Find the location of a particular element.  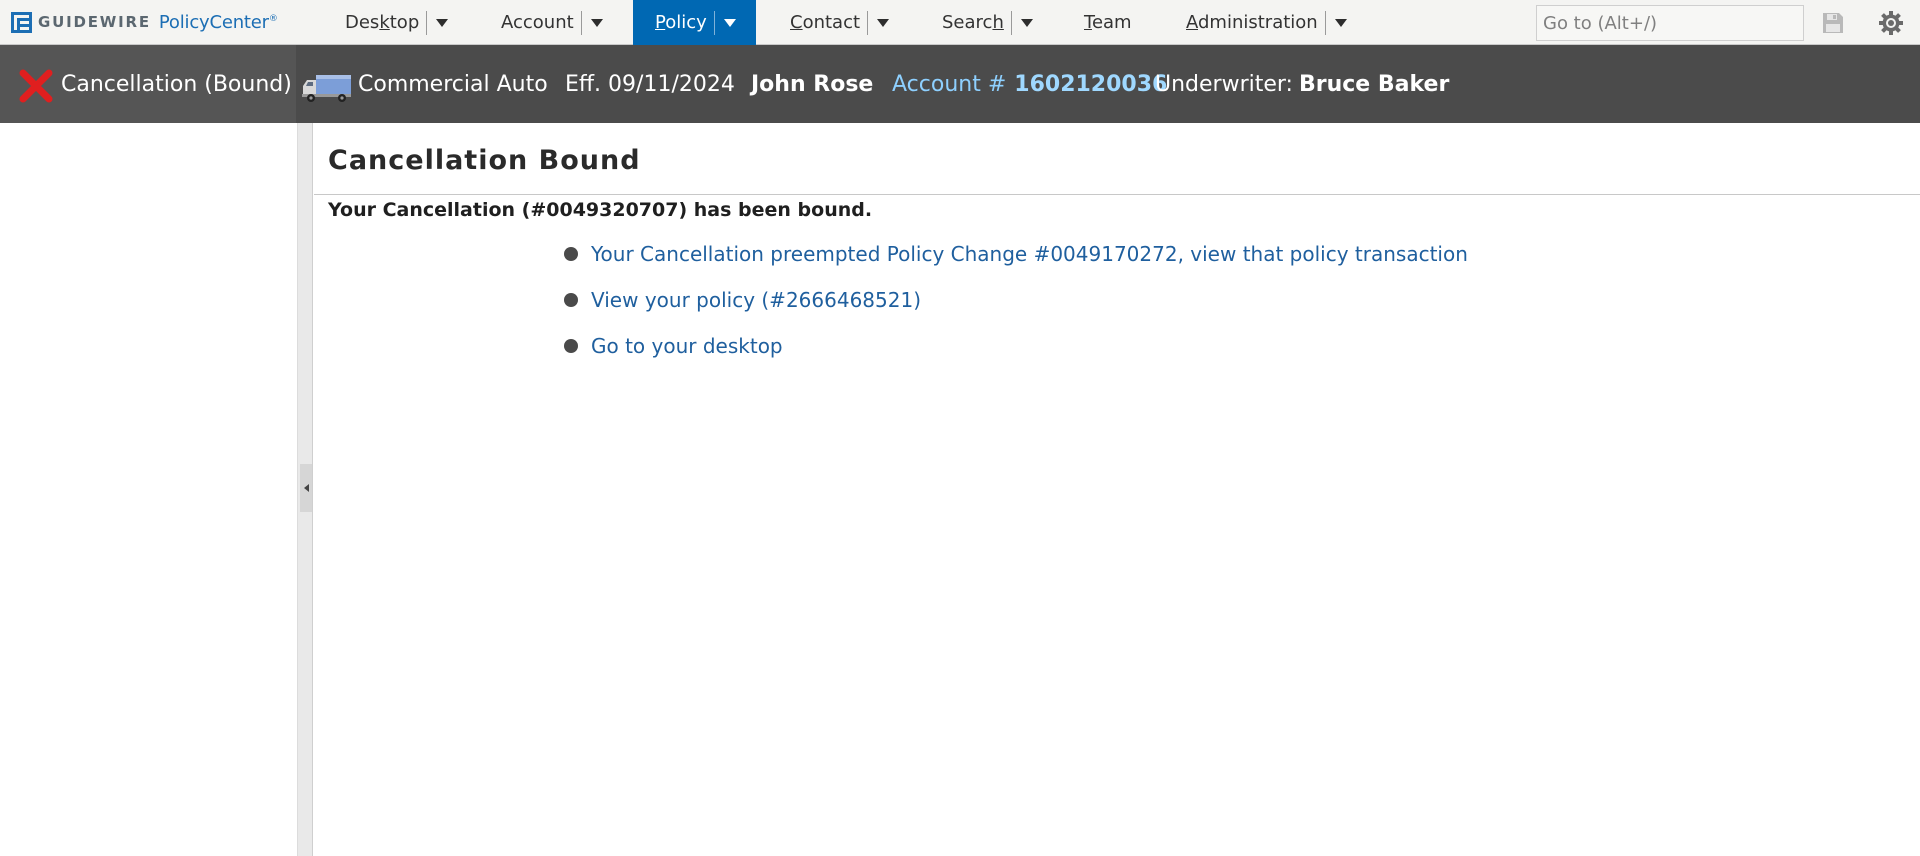

page-title: Cancellation Bound is located at coordinates (484, 160).